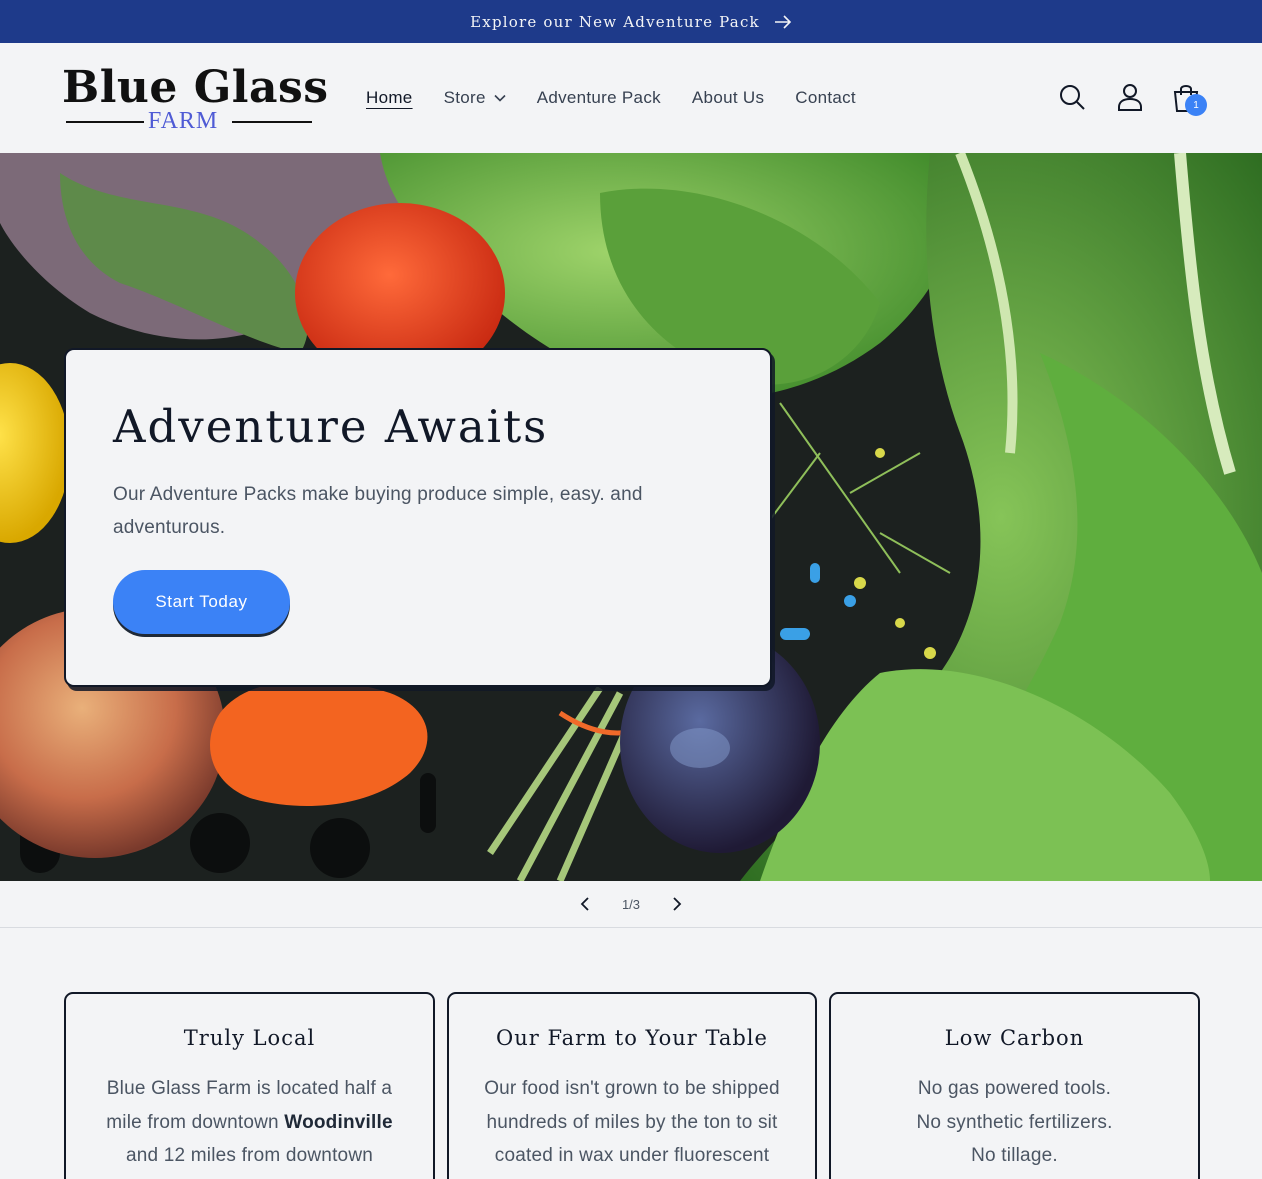 This screenshot has width=1262, height=1179. Describe the element at coordinates (249, 1038) in the screenshot. I see `feature-title: Truly Local` at that location.